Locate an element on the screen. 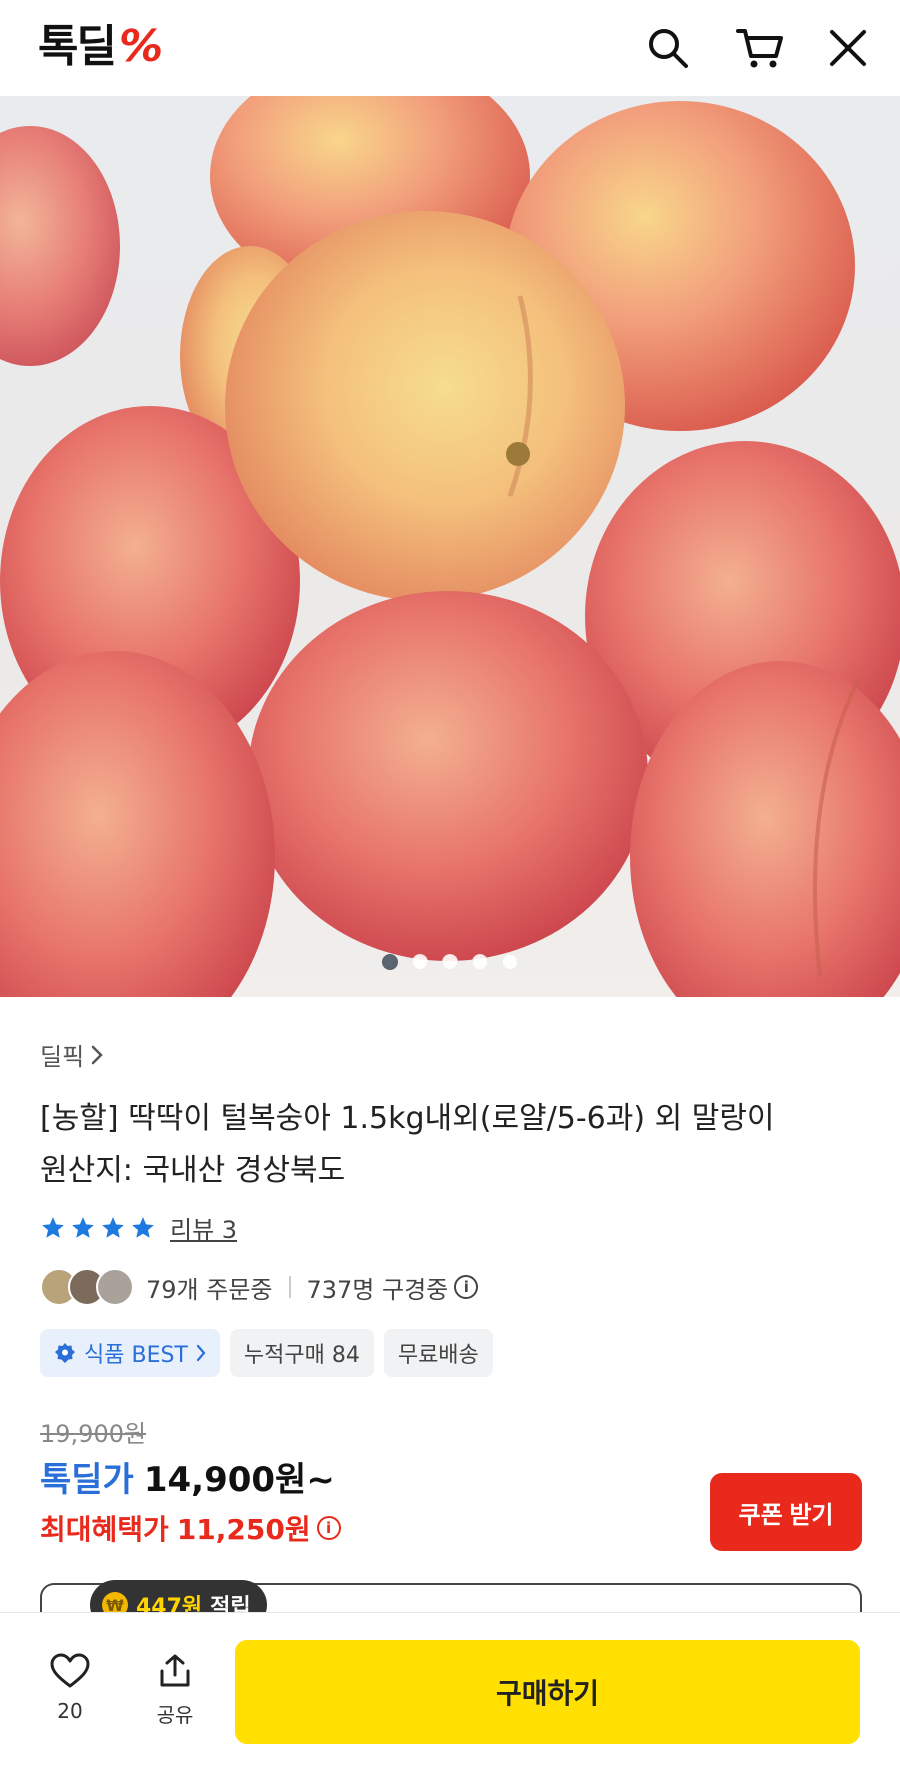 This screenshot has width=900, height=1768. product-tags: 식품 BEST 누적구매 84 무료배송 is located at coordinates (266, 1353).